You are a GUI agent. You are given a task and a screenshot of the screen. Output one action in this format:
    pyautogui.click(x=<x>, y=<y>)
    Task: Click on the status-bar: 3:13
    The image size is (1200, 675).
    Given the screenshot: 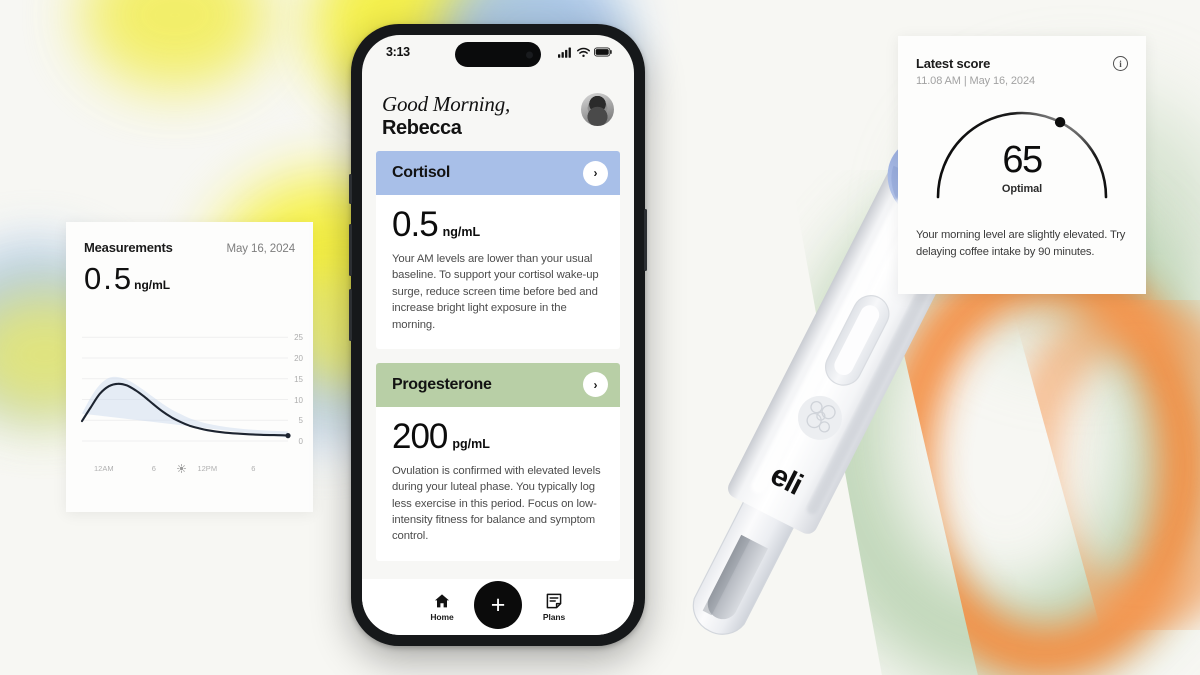 What is the action you would take?
    pyautogui.click(x=498, y=52)
    